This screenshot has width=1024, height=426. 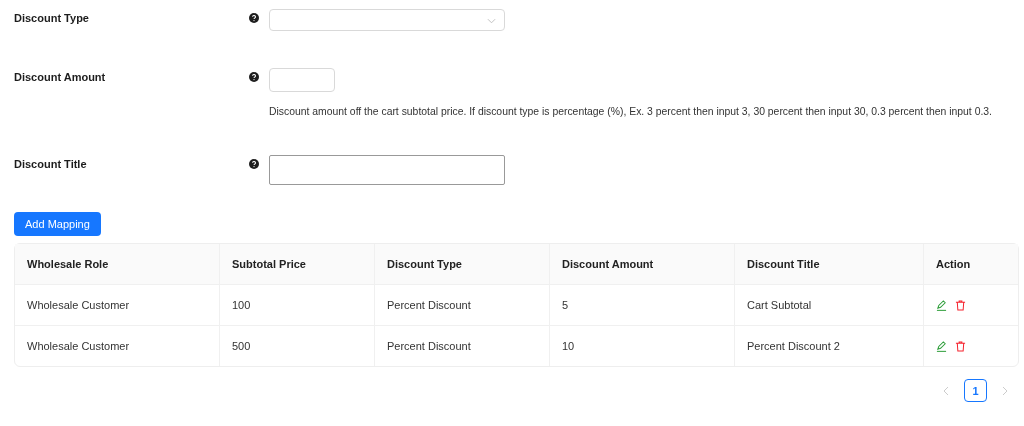 What do you see at coordinates (57, 224) in the screenshot?
I see `add-mapping-button: Add Mapping` at bounding box center [57, 224].